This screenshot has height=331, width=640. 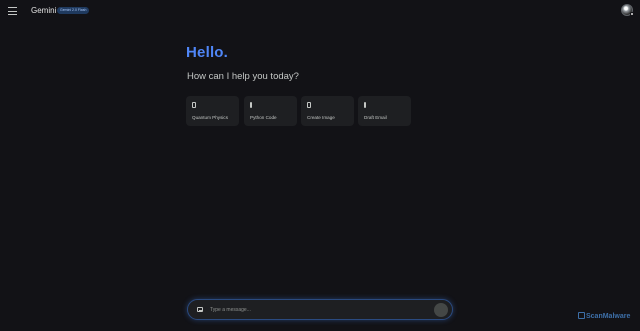 I want to click on image-icon, so click(x=309, y=105).